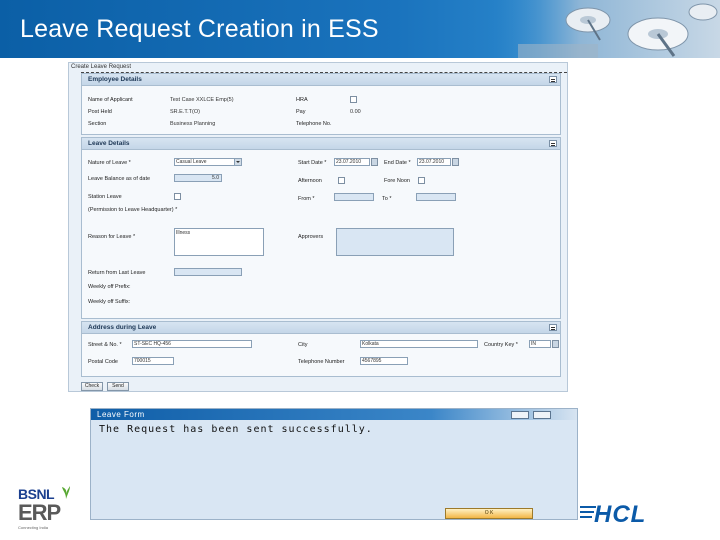  Describe the element at coordinates (177, 196) in the screenshot. I see `station-leave-checkbox` at that location.